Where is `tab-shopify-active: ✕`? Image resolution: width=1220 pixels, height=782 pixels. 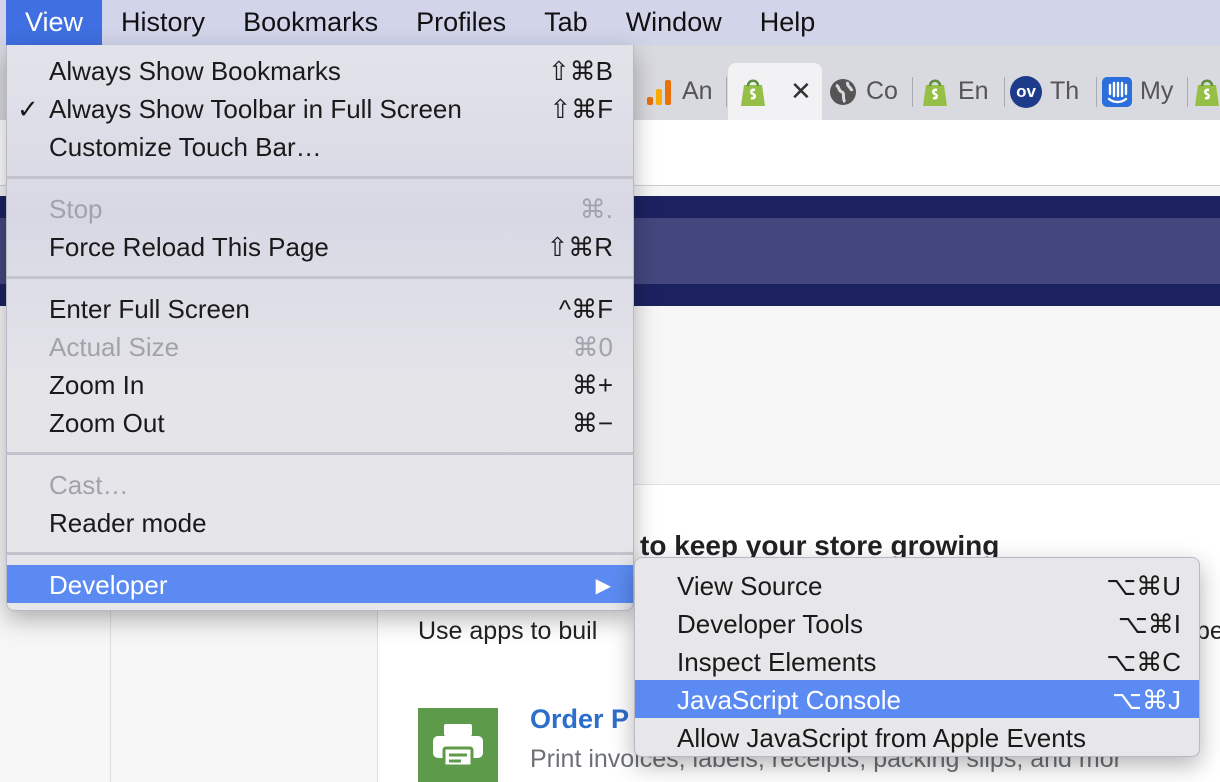 tab-shopify-active: ✕ is located at coordinates (775, 91).